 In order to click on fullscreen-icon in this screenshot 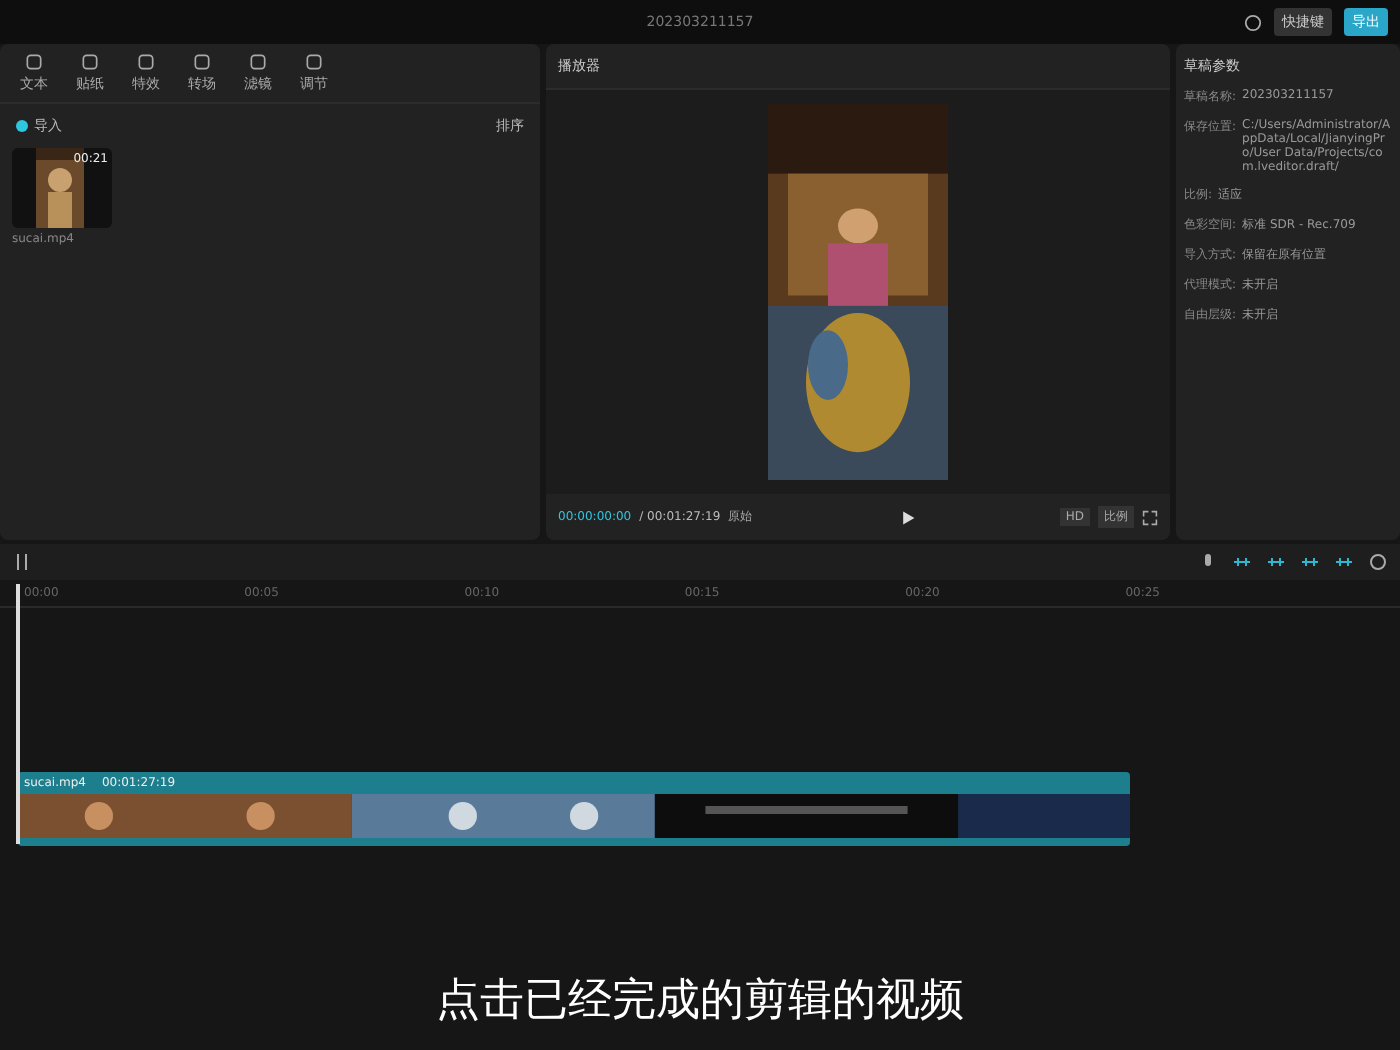, I will do `click(1150, 517)`.